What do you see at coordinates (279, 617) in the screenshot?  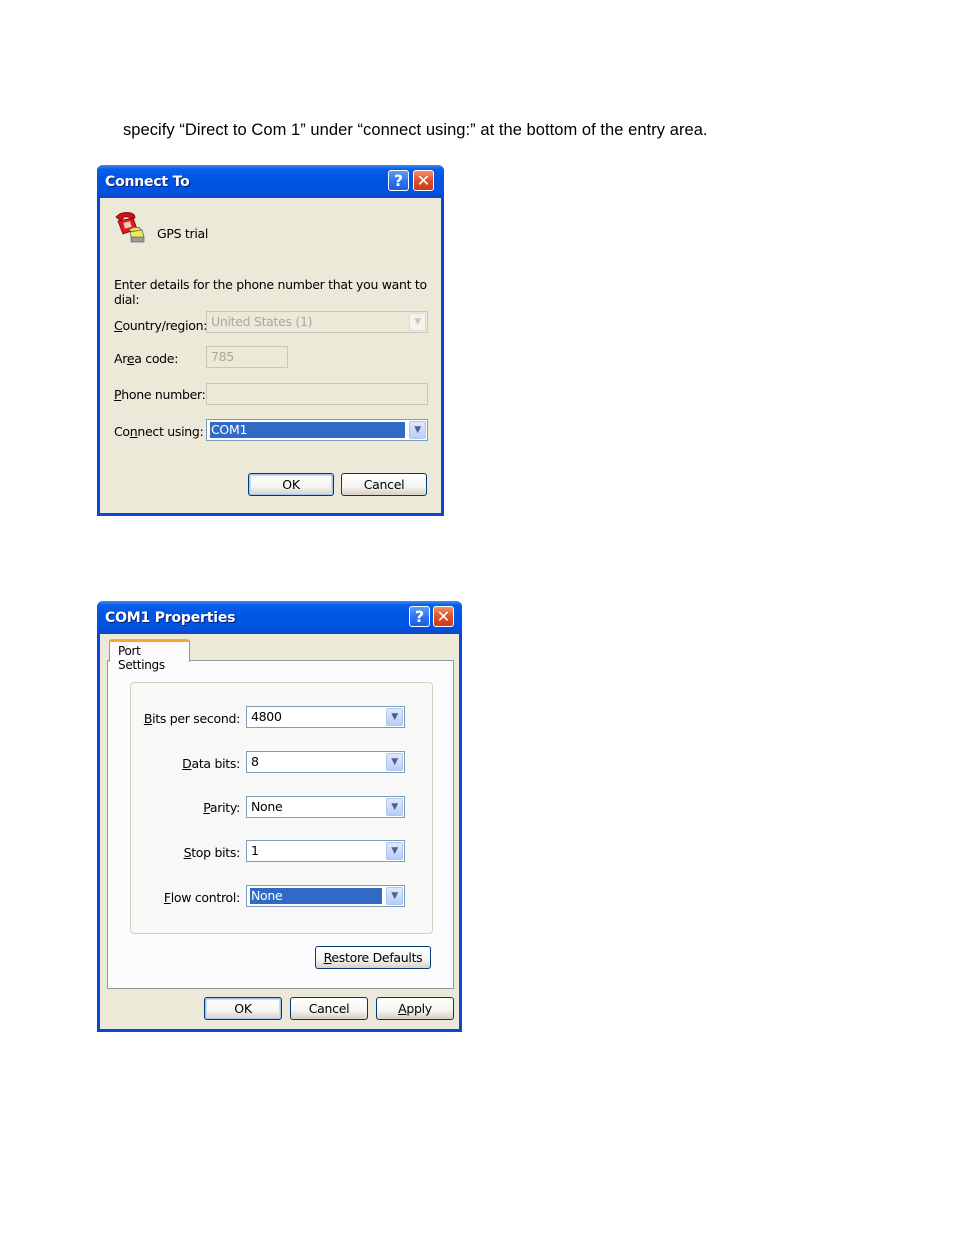 I see `title-bar: COM1 Properties ? ✕` at bounding box center [279, 617].